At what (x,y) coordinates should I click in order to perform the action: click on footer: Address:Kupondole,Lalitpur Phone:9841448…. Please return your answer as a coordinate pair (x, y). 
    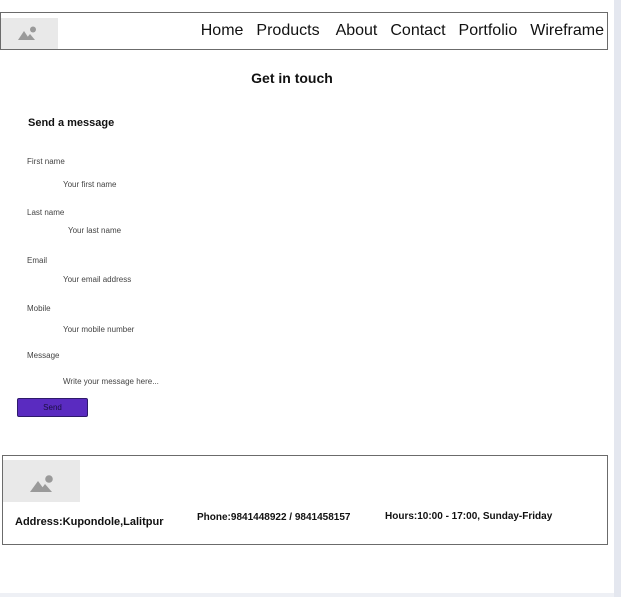
    Looking at the image, I should click on (305, 500).